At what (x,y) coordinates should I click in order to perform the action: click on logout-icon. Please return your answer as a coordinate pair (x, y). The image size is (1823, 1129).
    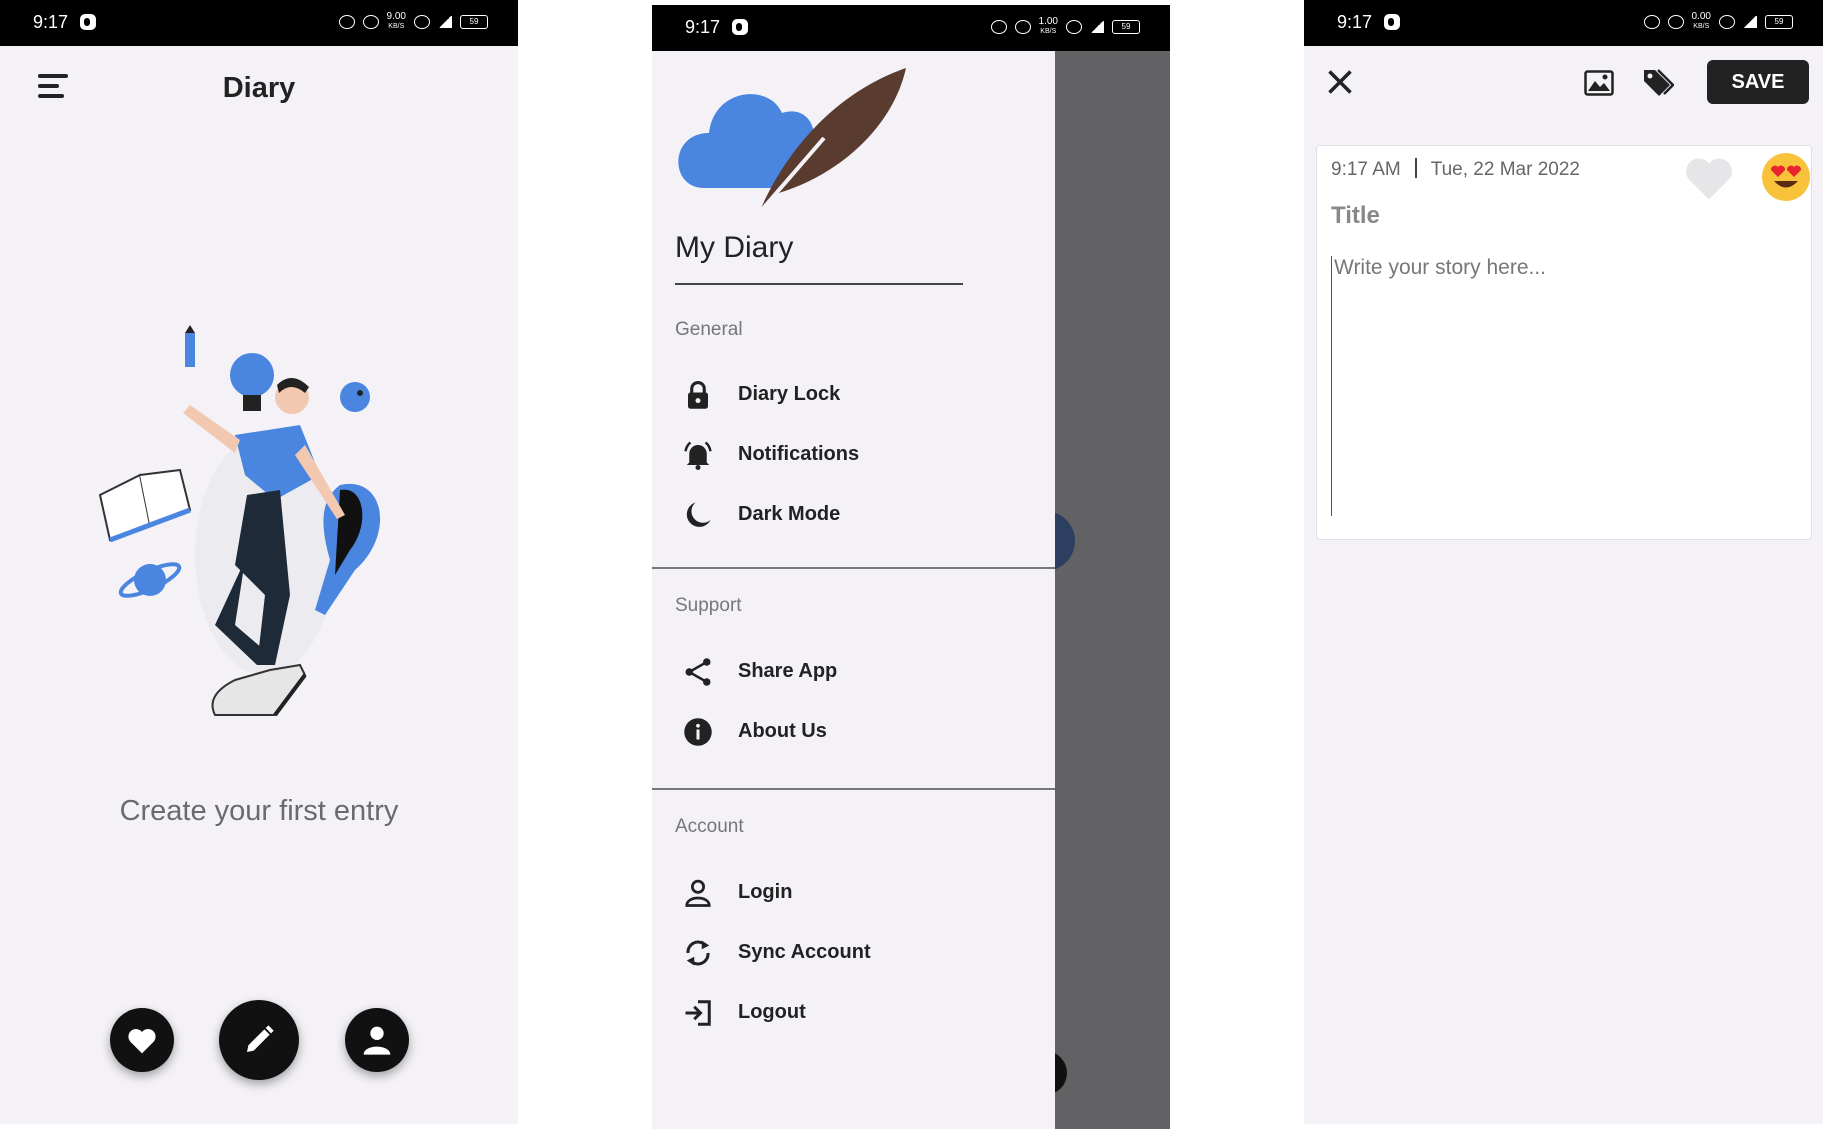
    Looking at the image, I should click on (698, 1013).